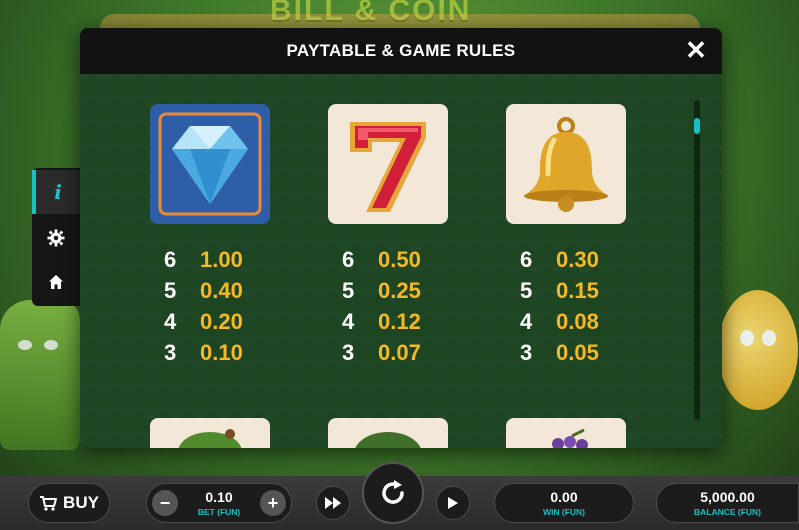 Image resolution: width=799 pixels, height=530 pixels. I want to click on home-icon, so click(56, 282).